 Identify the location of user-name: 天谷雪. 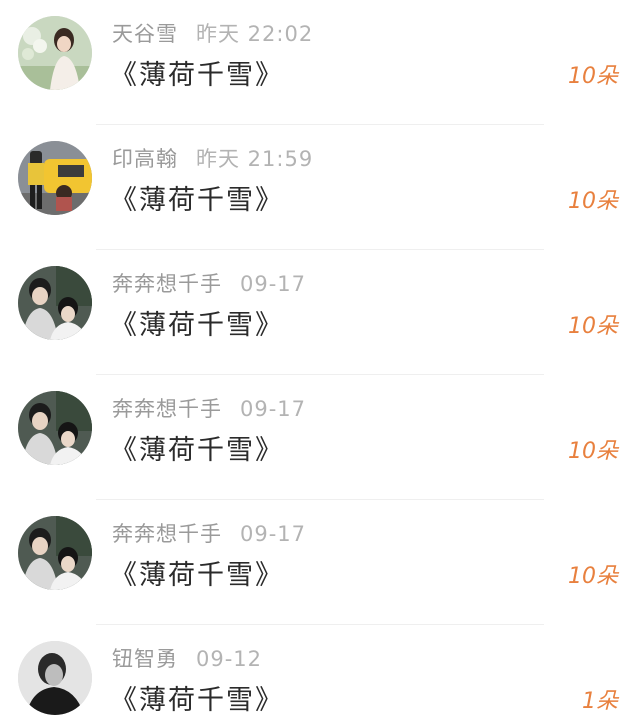
(145, 34).